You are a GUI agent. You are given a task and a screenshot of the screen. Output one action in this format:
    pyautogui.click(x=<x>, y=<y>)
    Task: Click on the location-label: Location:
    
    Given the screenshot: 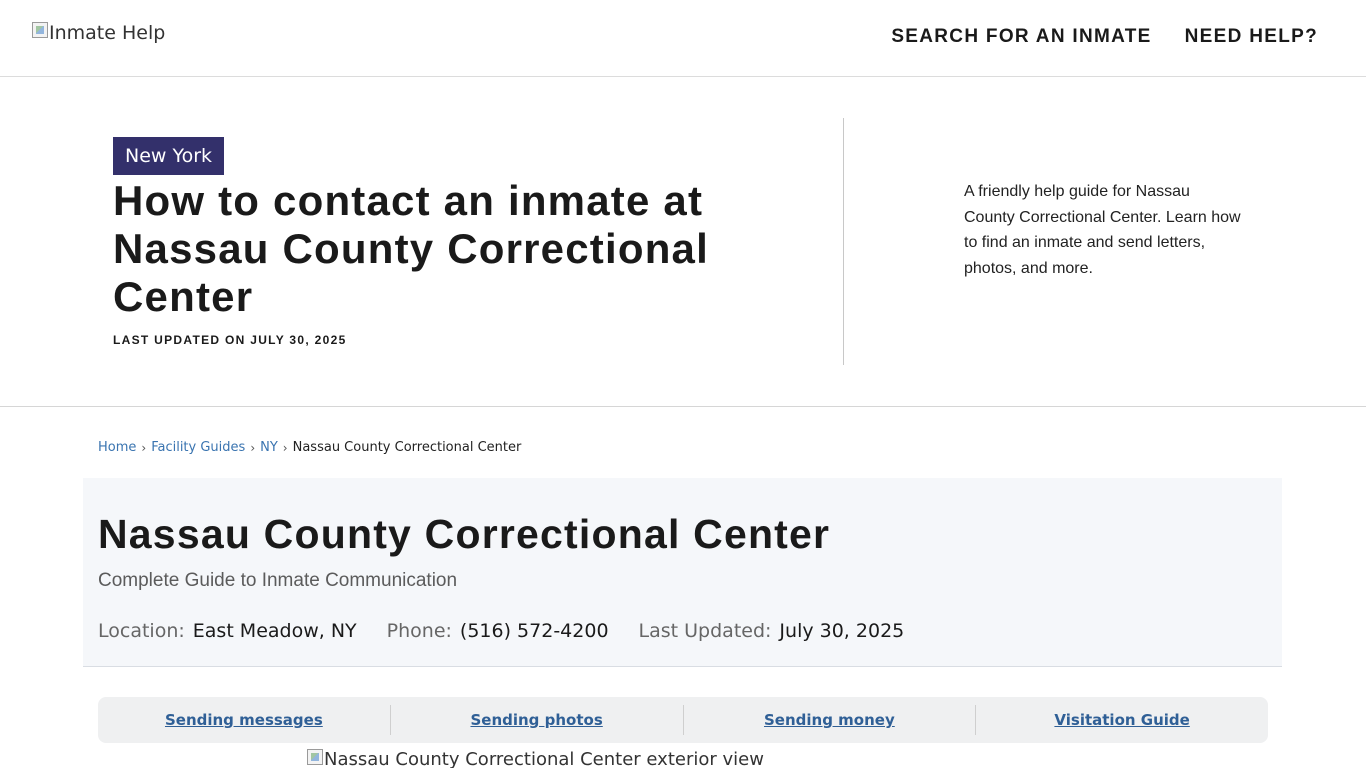 What is the action you would take?
    pyautogui.click(x=141, y=631)
    